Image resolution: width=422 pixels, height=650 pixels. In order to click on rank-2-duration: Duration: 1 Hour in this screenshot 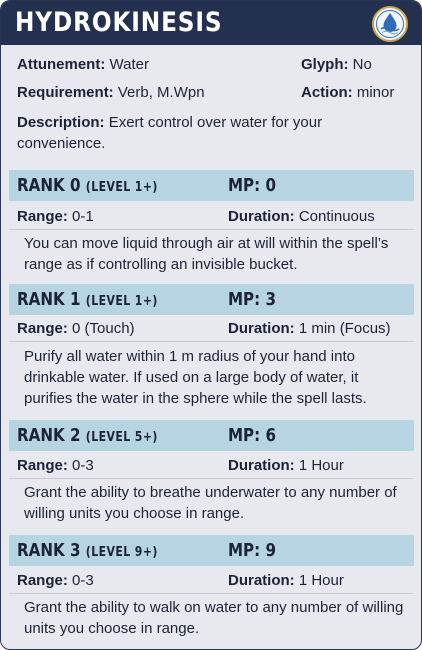, I will do `click(286, 466)`.